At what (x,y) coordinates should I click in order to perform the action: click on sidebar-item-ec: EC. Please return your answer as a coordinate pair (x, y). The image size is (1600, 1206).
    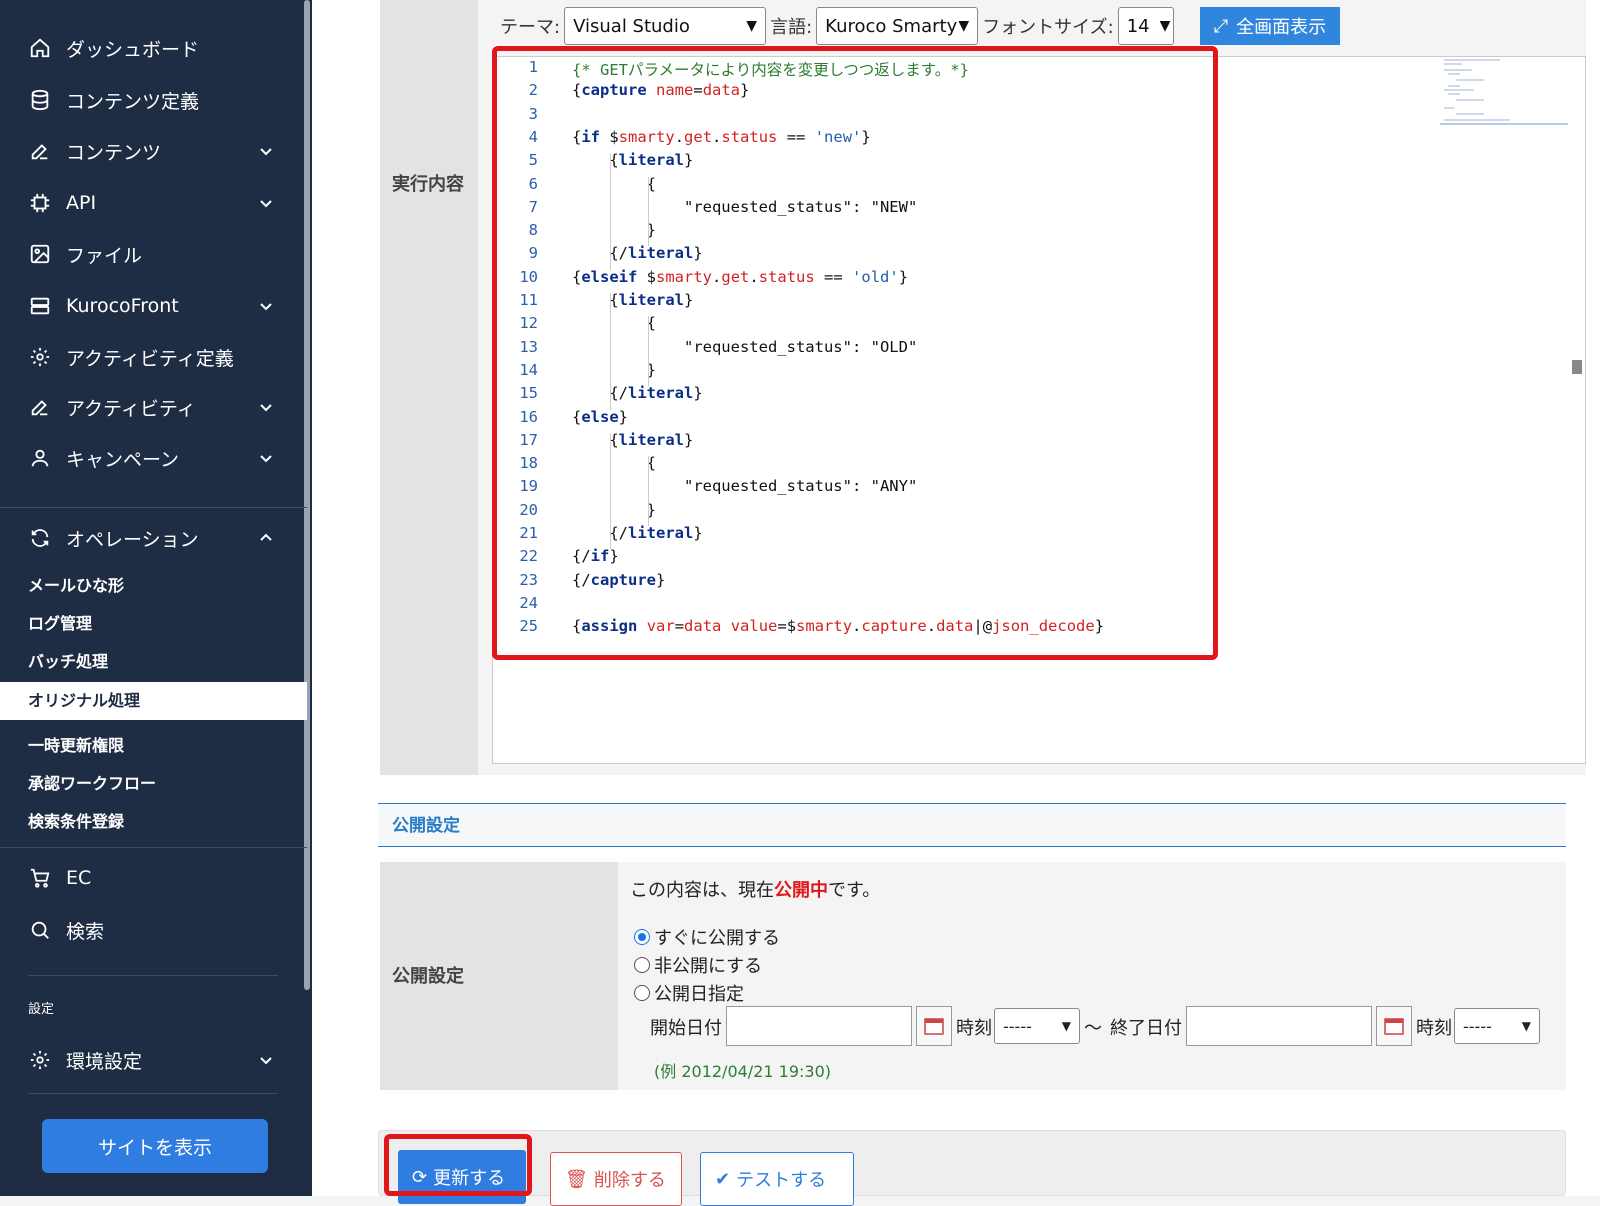
    Looking at the image, I should click on (153, 878).